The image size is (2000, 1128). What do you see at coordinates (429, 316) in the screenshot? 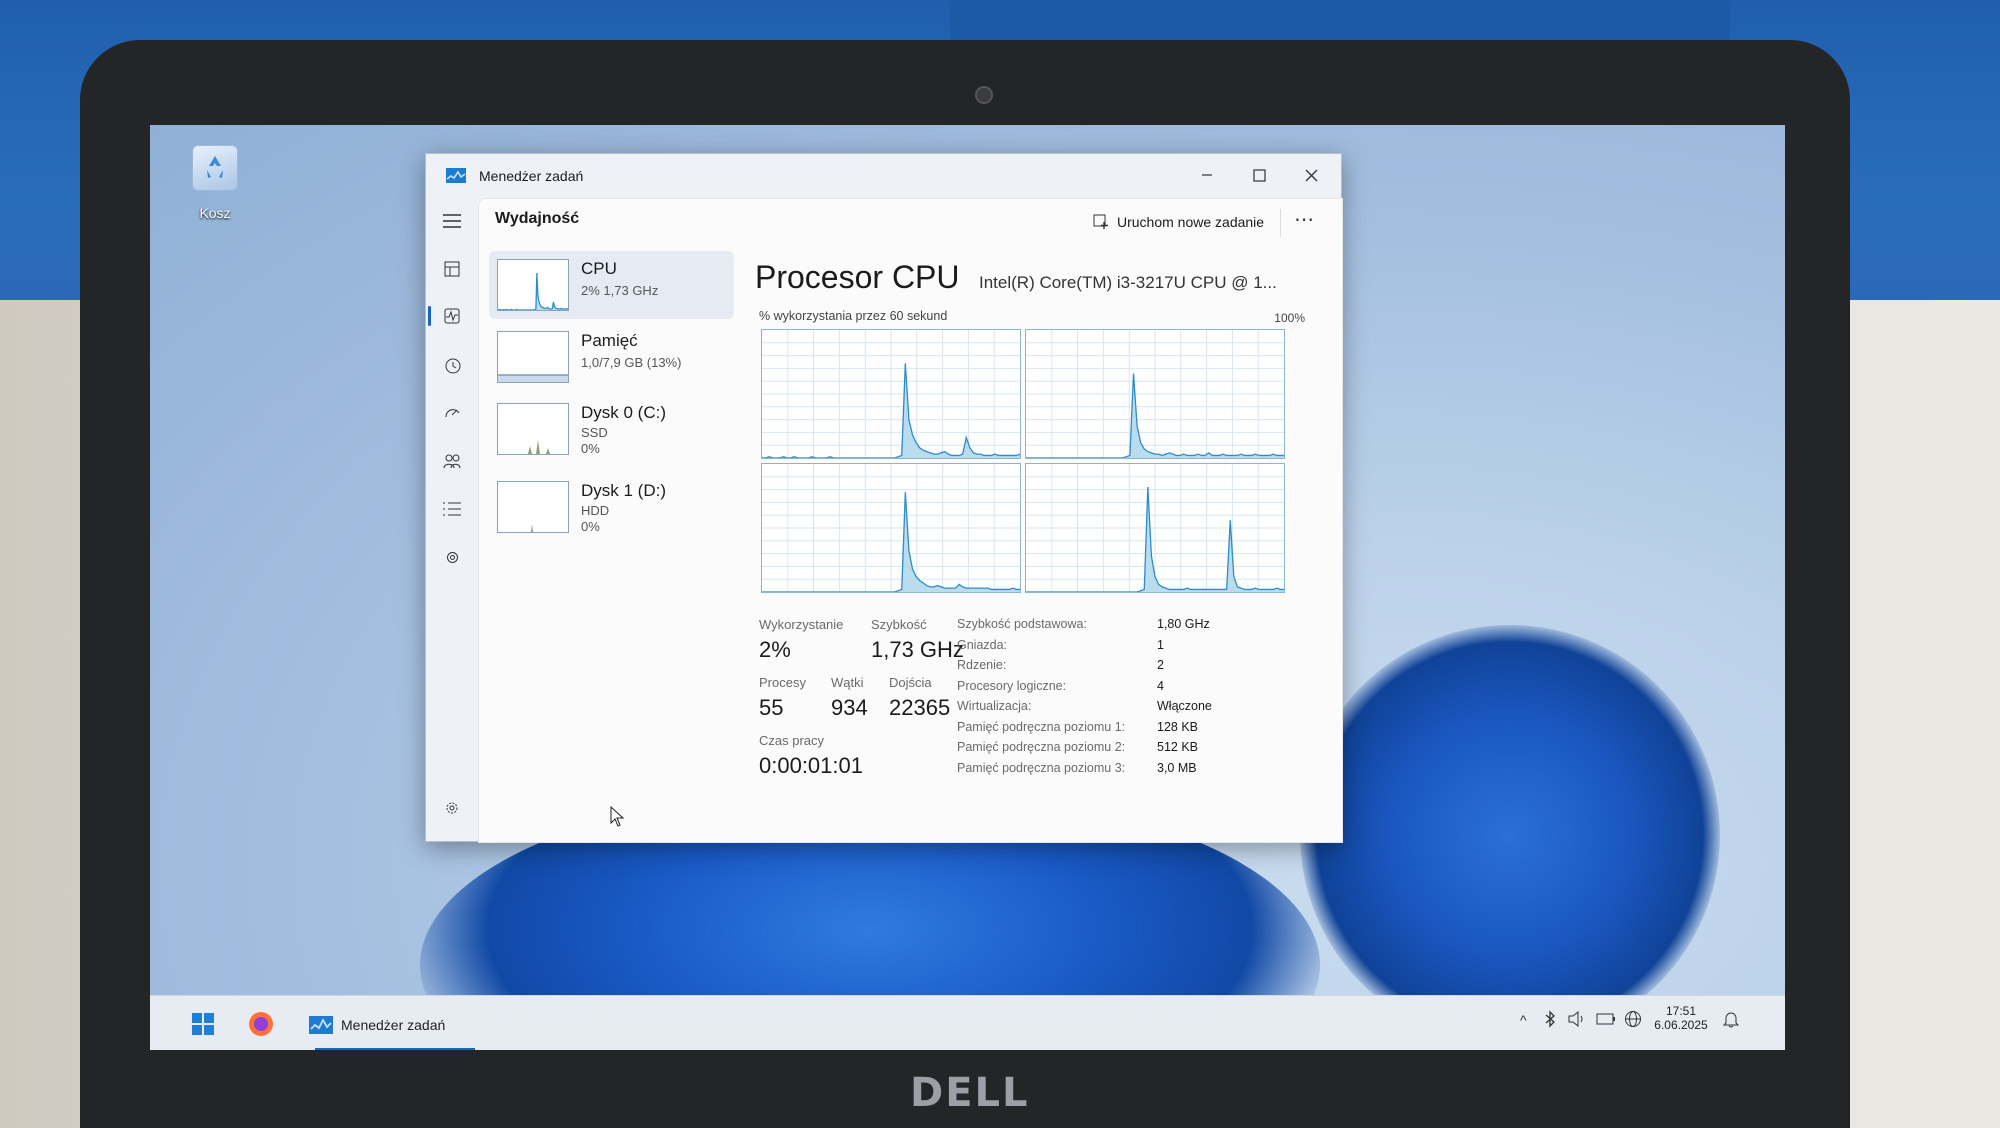
I see `performance-selected-indicator` at bounding box center [429, 316].